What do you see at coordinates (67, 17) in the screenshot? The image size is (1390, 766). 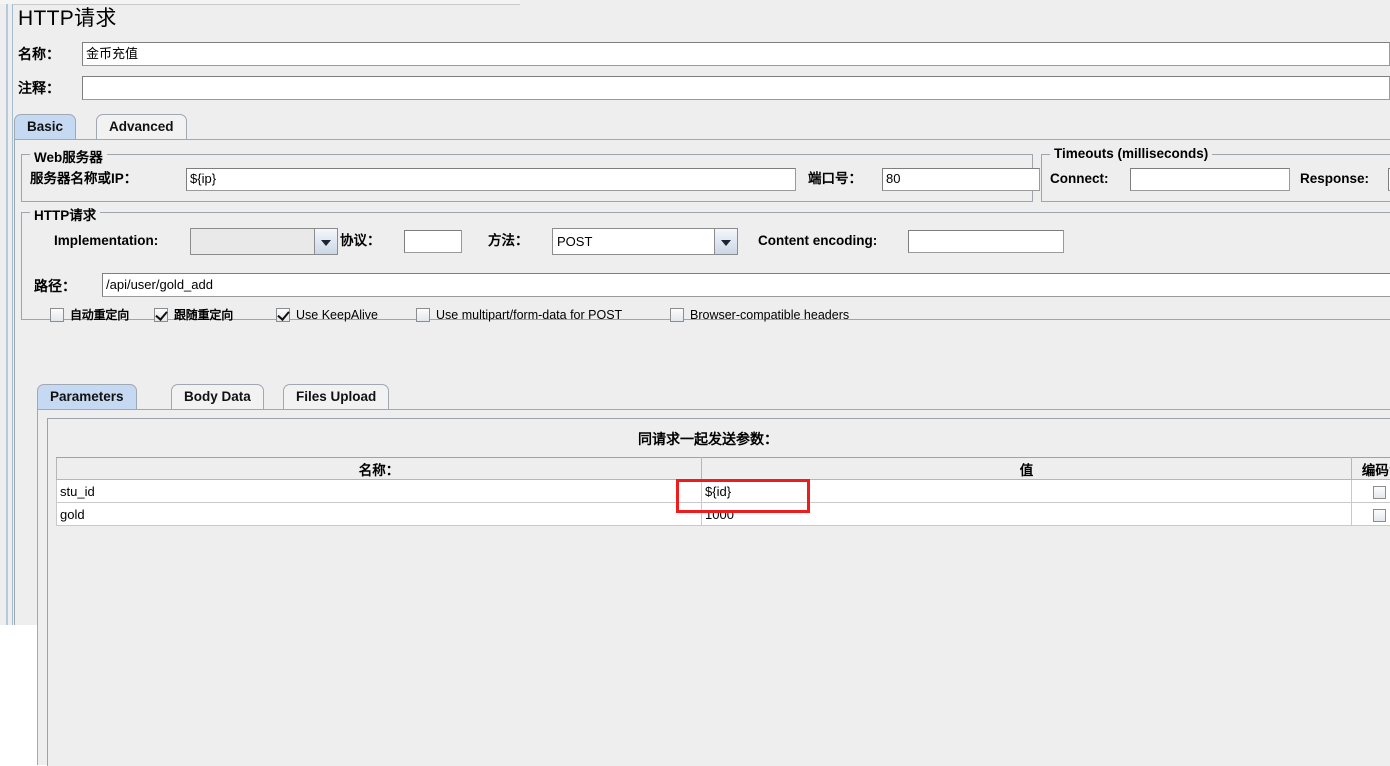 I see `page-title: HTTP请求` at bounding box center [67, 17].